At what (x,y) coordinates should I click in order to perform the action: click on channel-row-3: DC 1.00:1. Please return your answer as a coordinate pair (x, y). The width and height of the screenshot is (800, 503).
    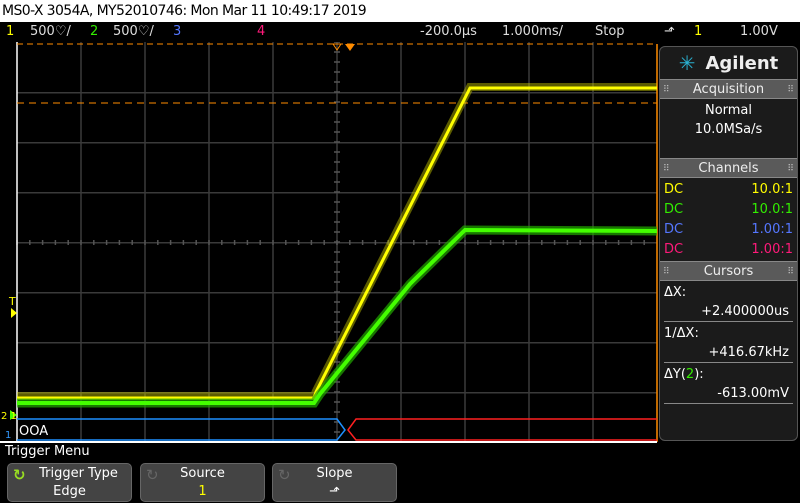
    Looking at the image, I should click on (728, 229).